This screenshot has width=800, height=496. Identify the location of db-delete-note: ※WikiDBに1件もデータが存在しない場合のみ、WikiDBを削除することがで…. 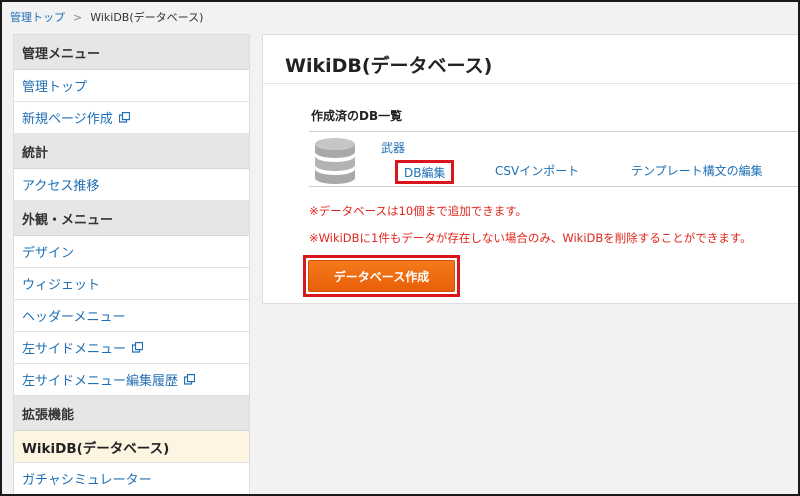
(530, 238).